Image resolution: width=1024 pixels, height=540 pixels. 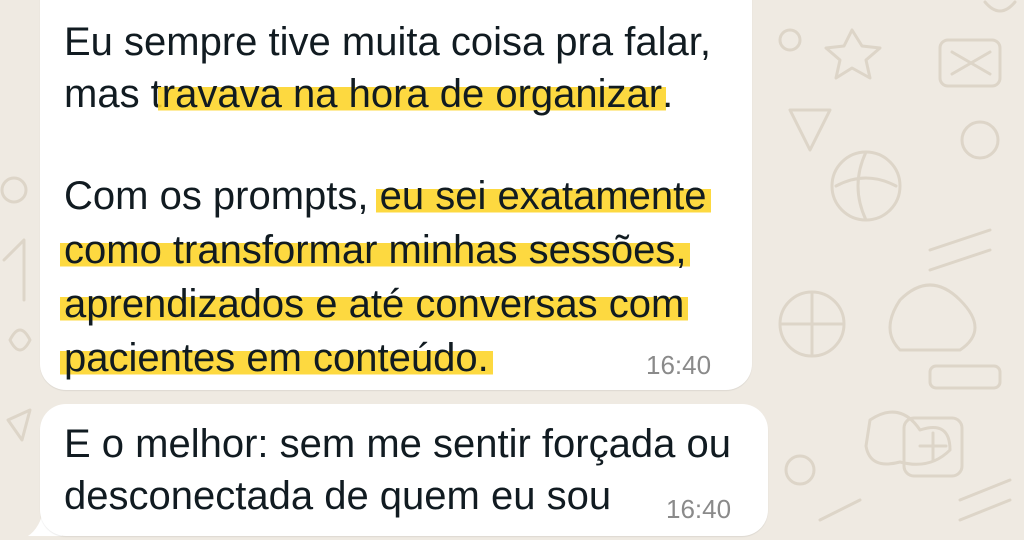 I want to click on message-text: Com os prompts,, so click(x=222, y=196).